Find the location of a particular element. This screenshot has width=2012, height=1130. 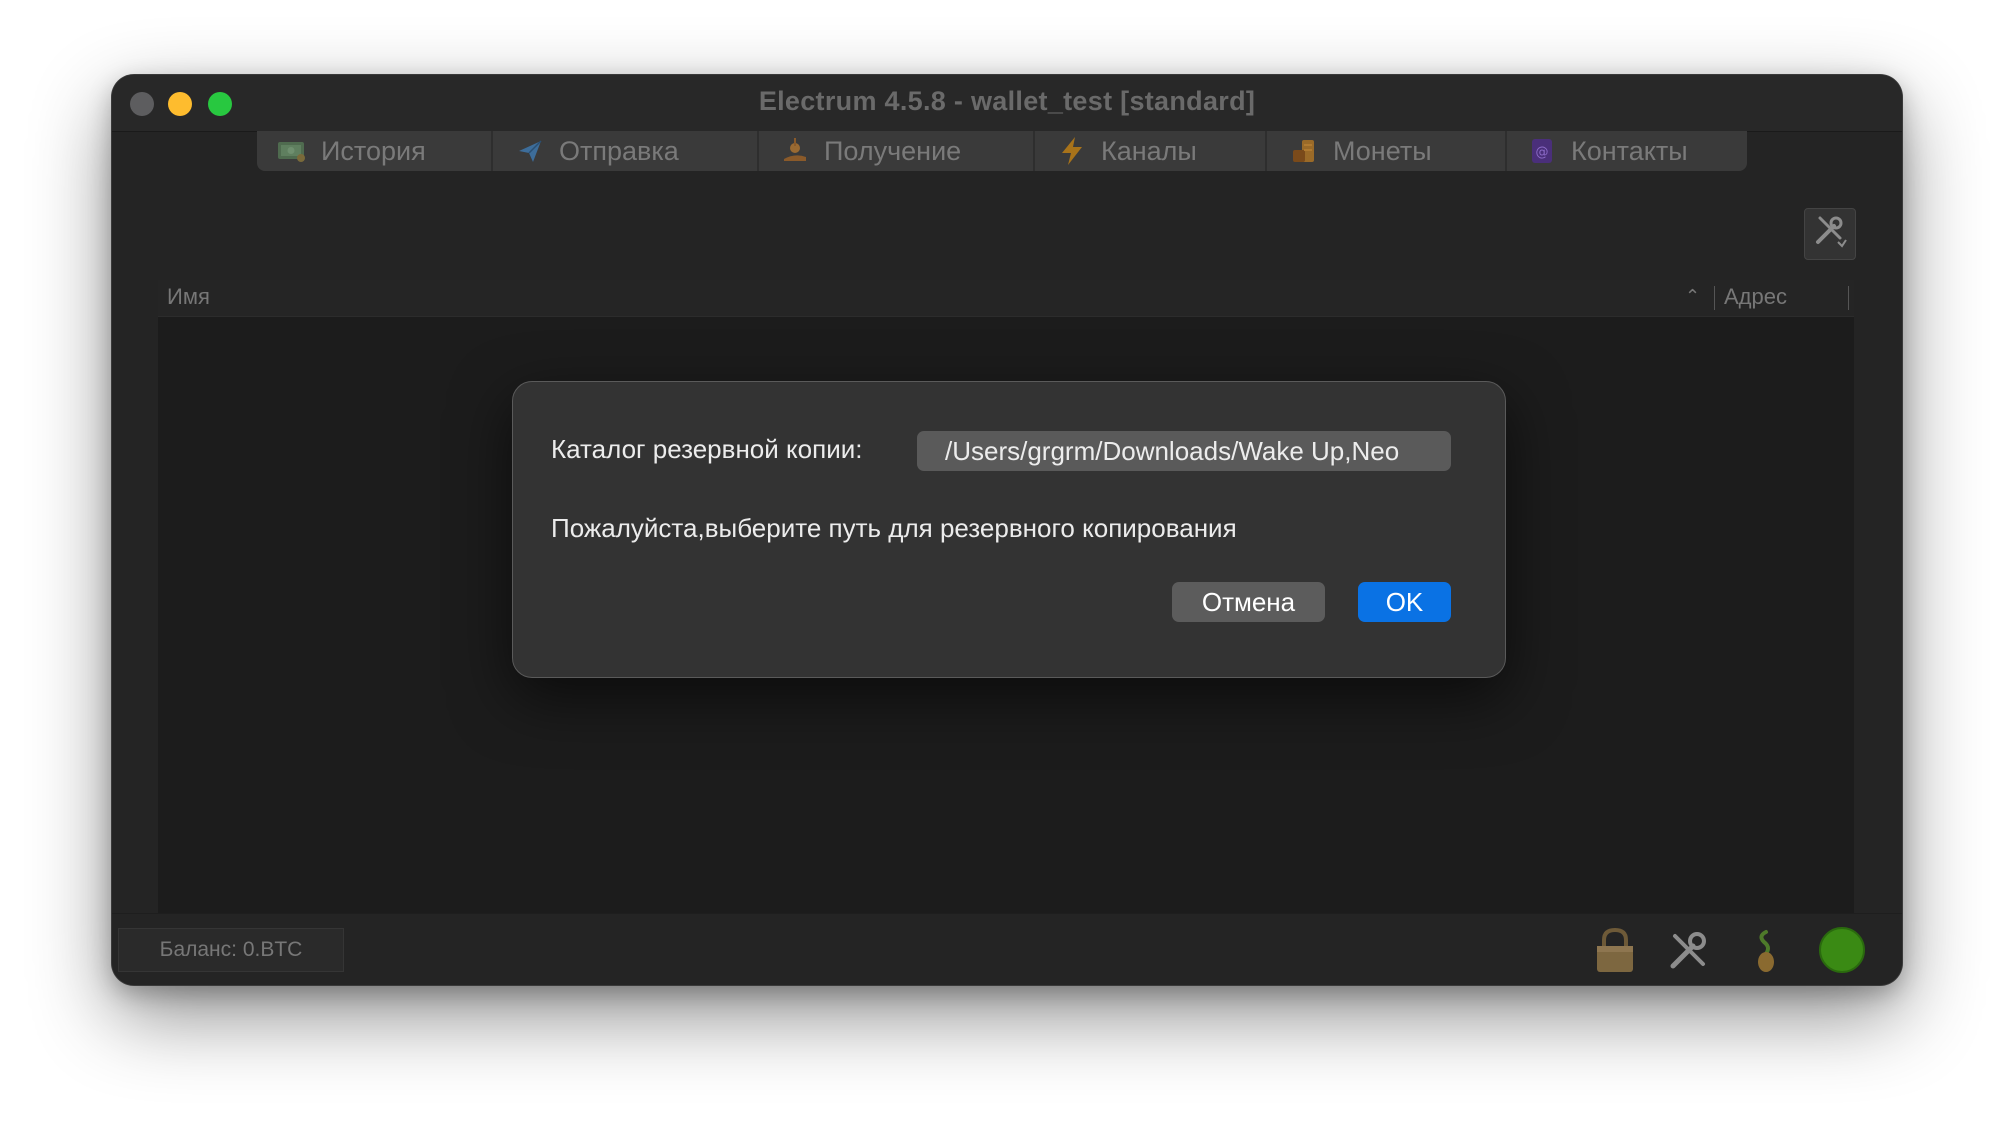

tab-channels-label: Каналы is located at coordinates (1149, 150).